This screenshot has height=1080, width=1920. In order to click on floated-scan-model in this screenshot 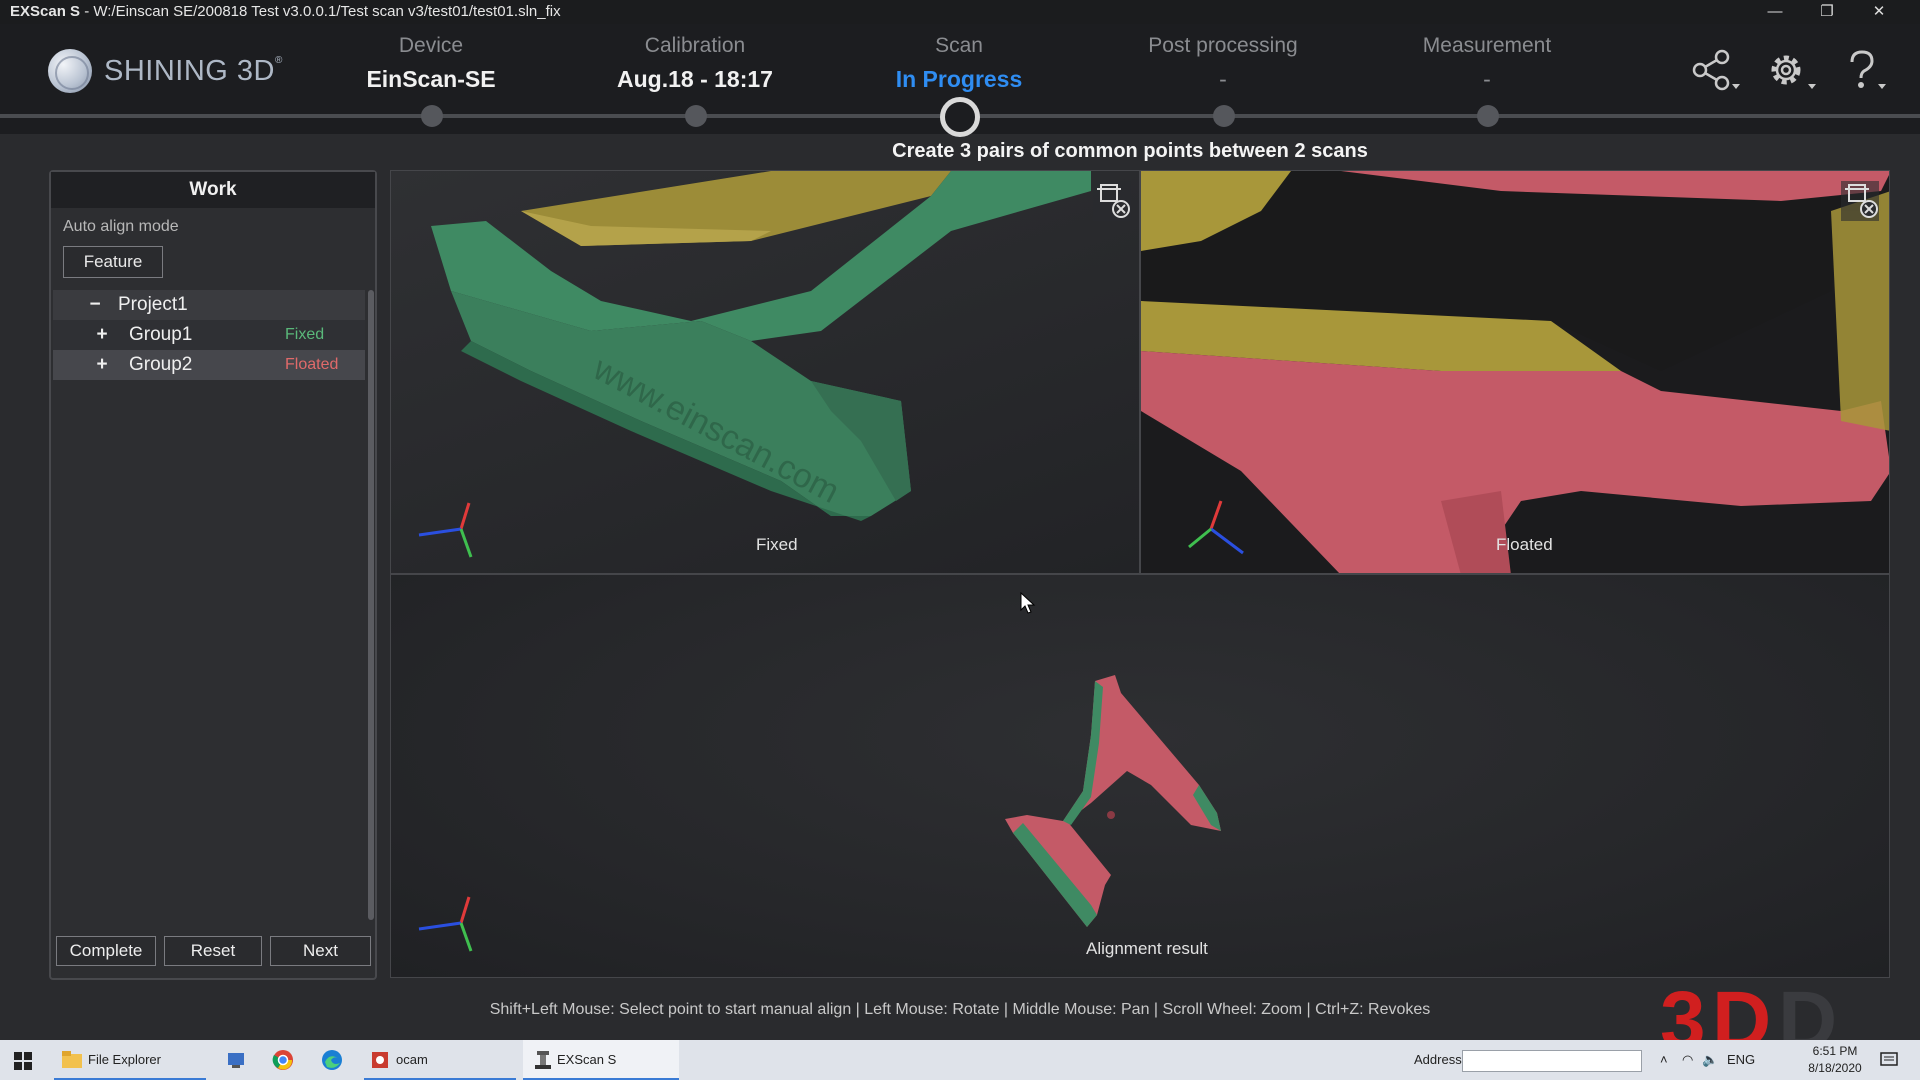, I will do `click(1515, 372)`.